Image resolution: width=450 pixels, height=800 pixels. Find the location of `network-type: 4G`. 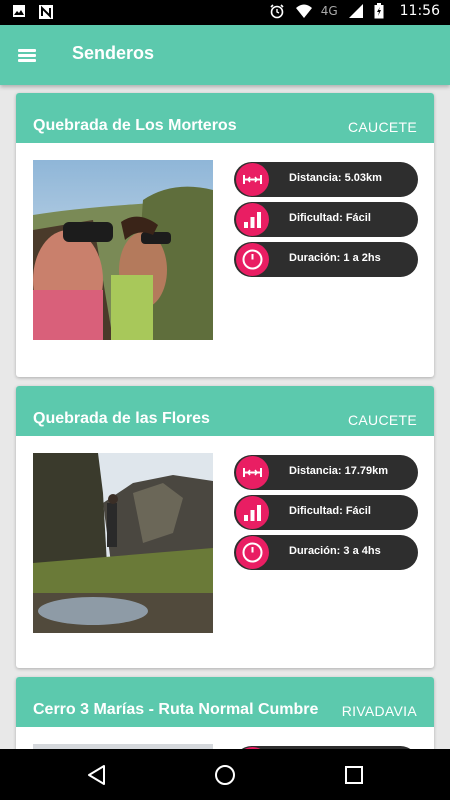

network-type: 4G is located at coordinates (329, 11).